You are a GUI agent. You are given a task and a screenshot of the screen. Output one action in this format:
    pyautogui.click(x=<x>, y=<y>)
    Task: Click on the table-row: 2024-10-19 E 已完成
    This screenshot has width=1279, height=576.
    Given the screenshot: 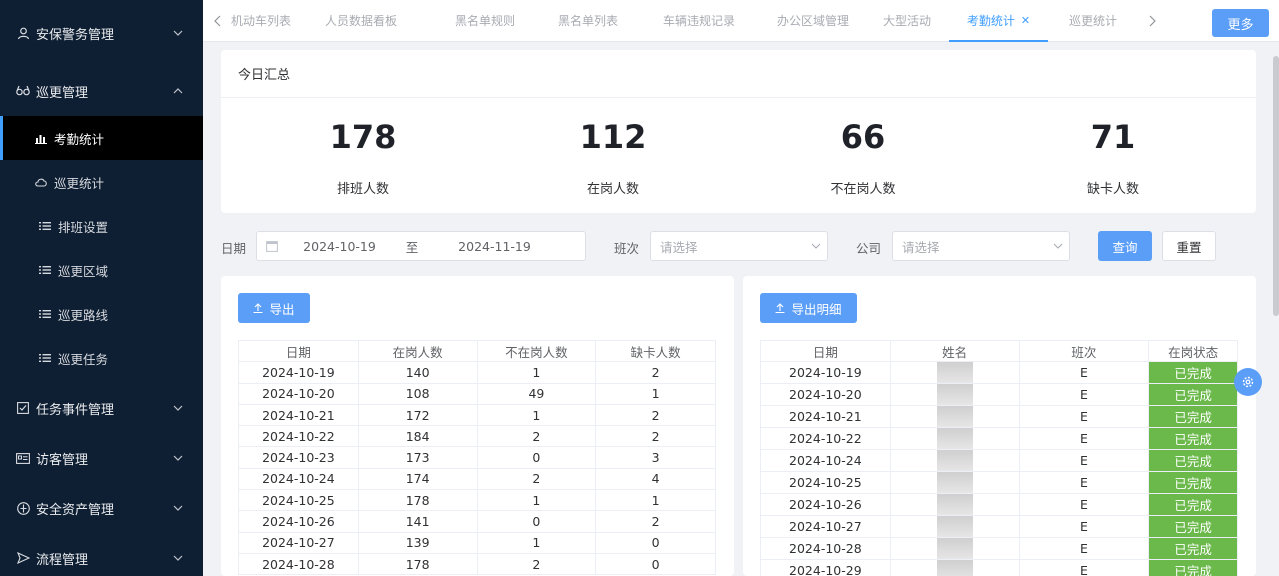 What is the action you would take?
    pyautogui.click(x=999, y=373)
    